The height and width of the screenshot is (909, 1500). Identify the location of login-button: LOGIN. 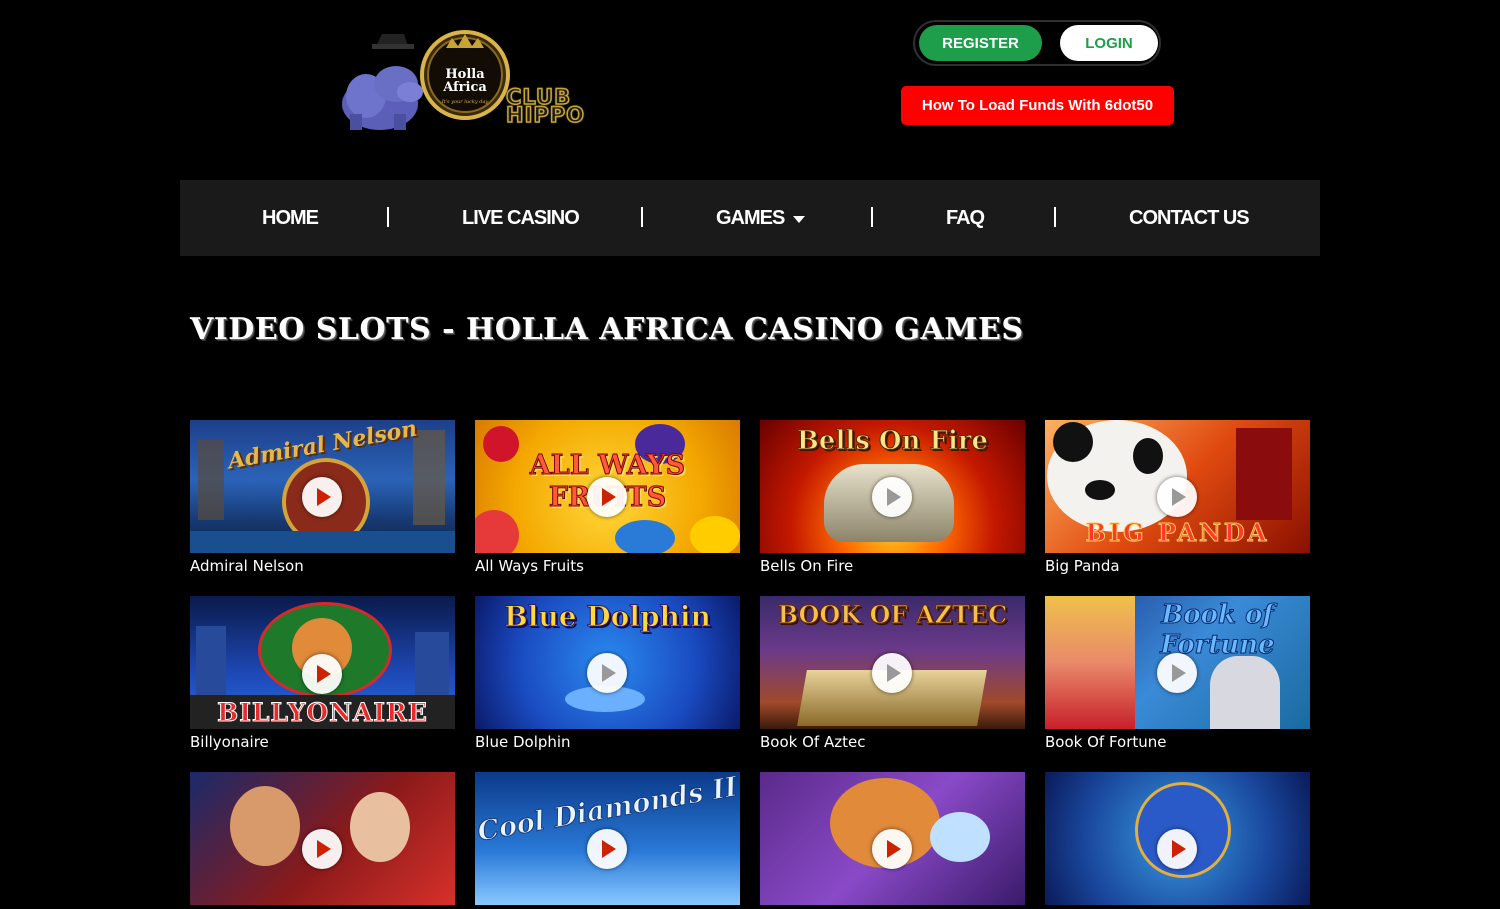
(1109, 43).